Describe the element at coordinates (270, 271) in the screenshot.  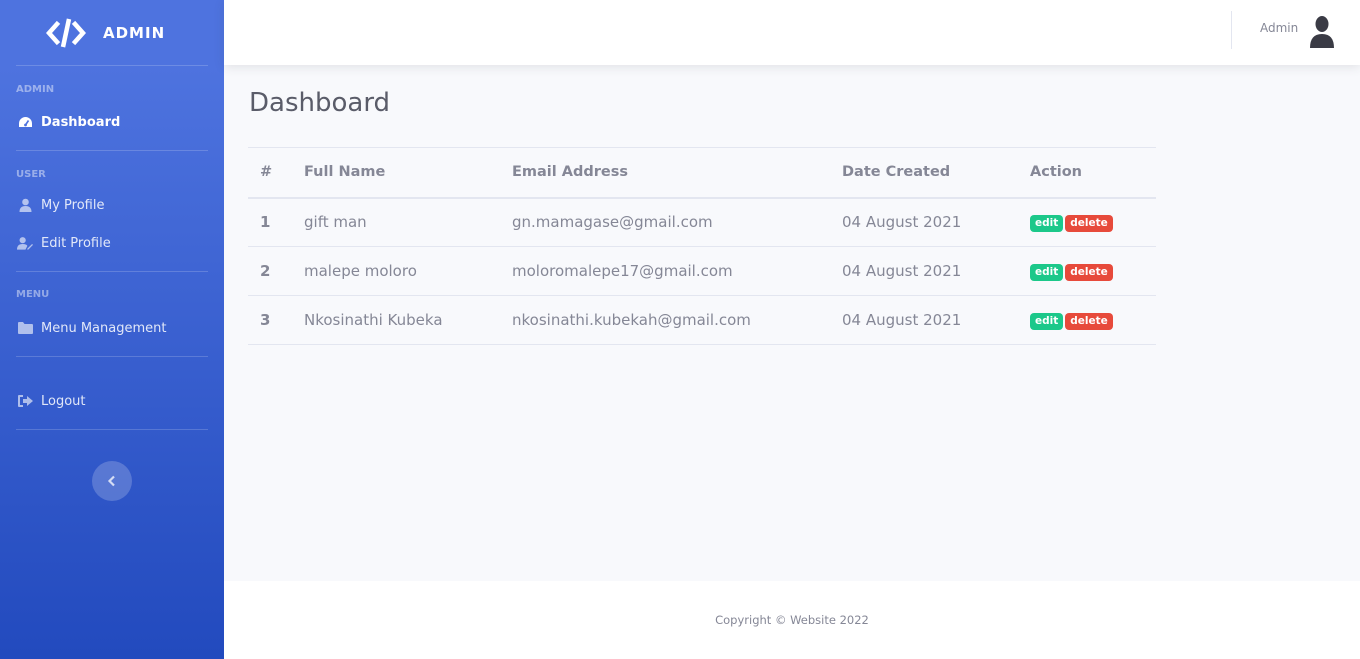
I see `cell-number: 2` at that location.